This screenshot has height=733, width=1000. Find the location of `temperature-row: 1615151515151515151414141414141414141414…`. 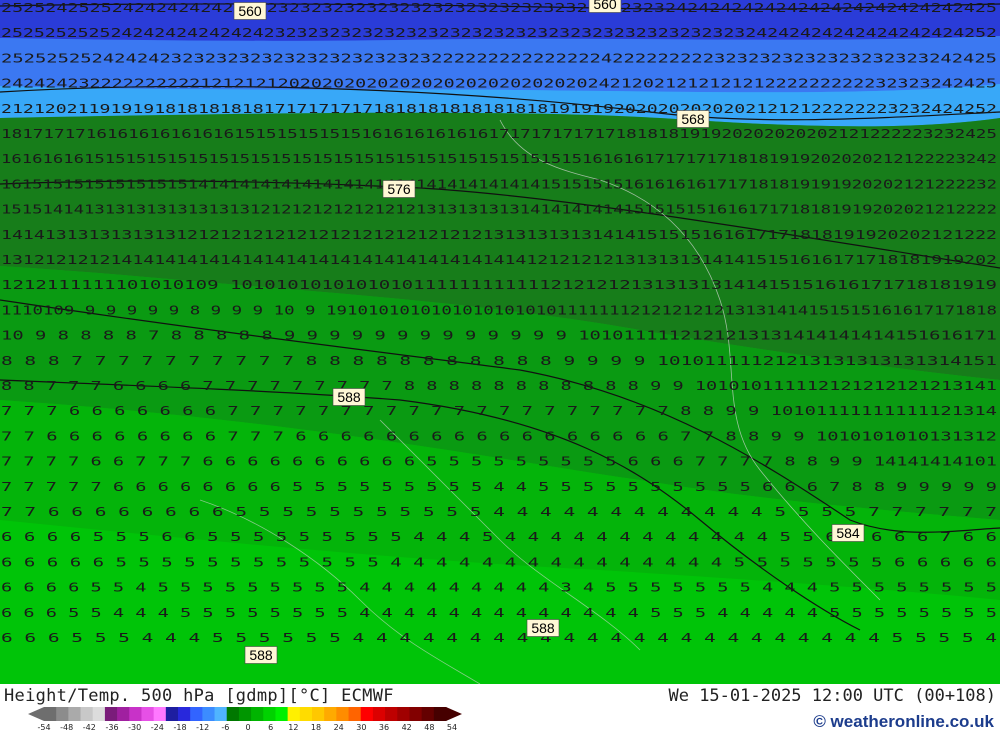

temperature-row: 1615151515151515151414141414141414141414… is located at coordinates (499, 184).